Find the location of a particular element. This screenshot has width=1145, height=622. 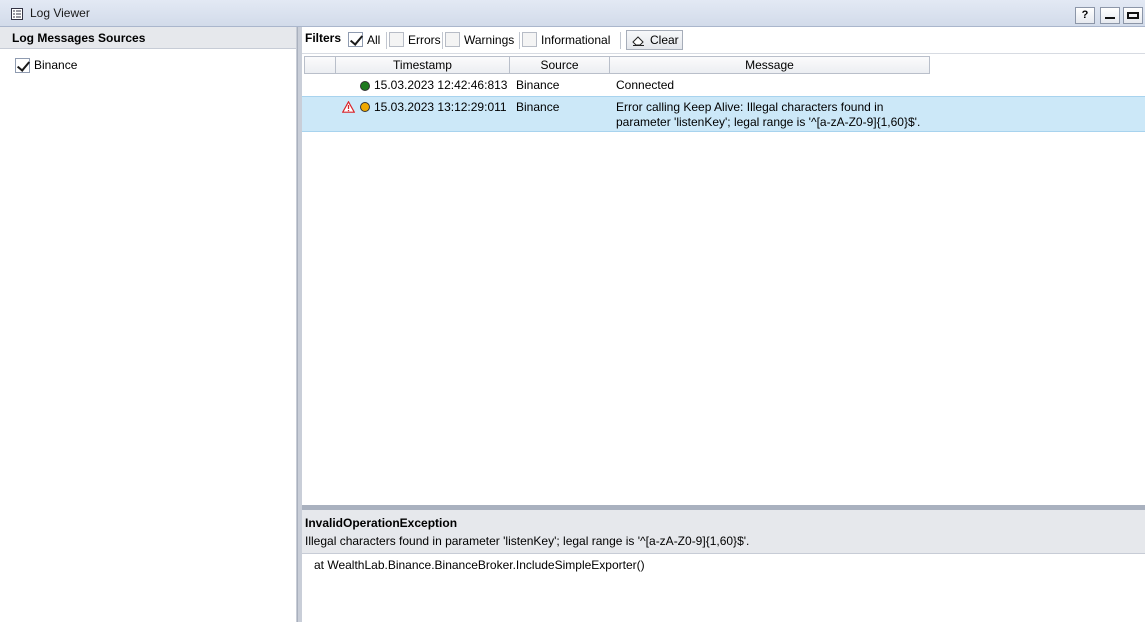

filter-warnings-checkbox is located at coordinates (452, 39).